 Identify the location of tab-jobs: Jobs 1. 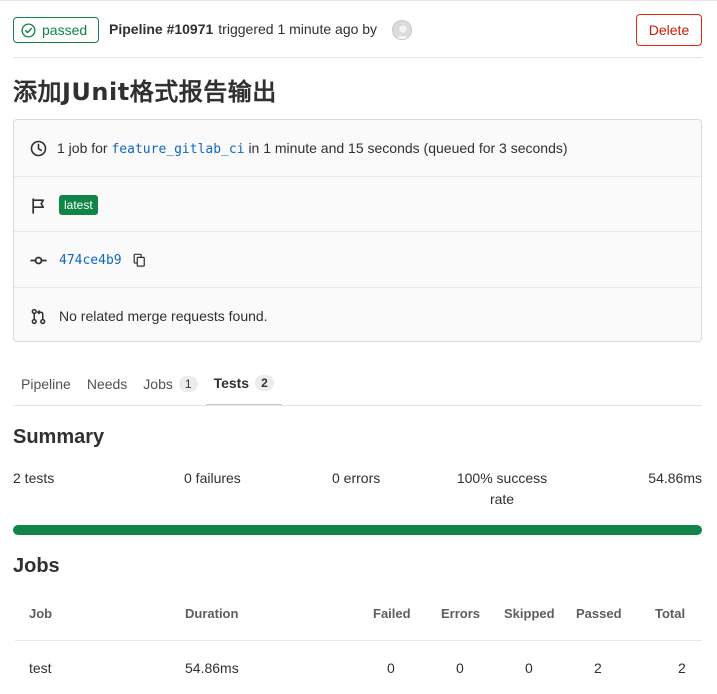
(170, 384).